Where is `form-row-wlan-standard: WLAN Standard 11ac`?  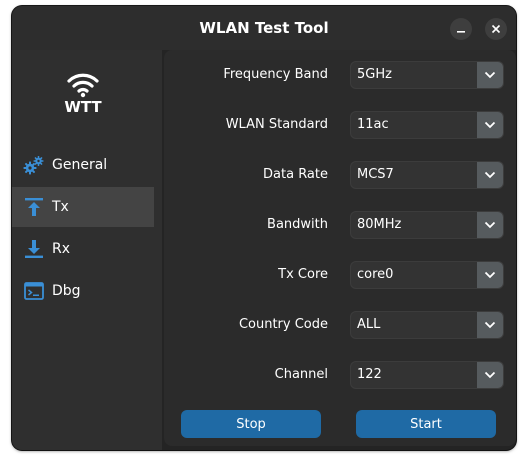
form-row-wlan-standard: WLAN Standard 11ac is located at coordinates (340, 125).